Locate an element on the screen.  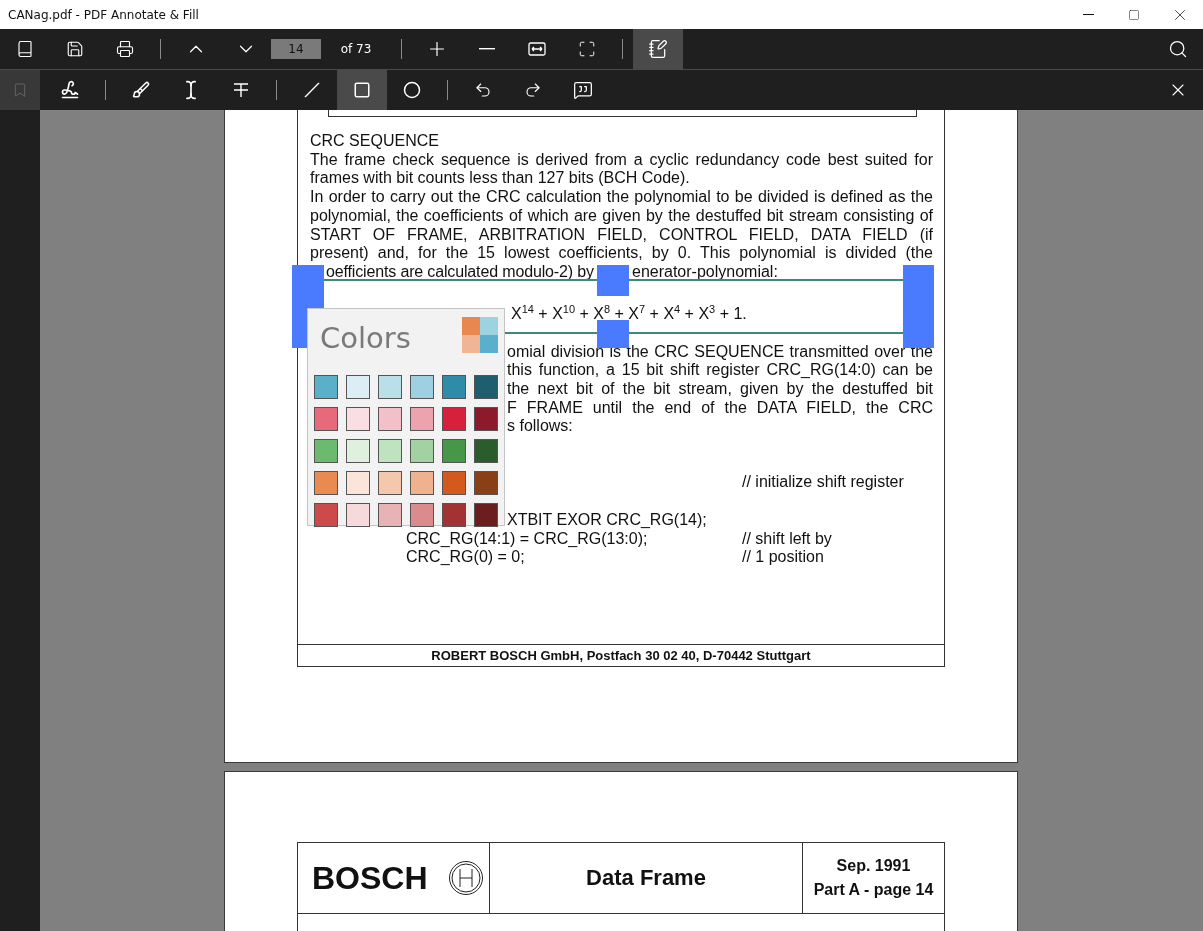
text-line: polynomial, the coefficients of which are given by the destuffed bit stream consisting of is located at coordinates (621, 216).